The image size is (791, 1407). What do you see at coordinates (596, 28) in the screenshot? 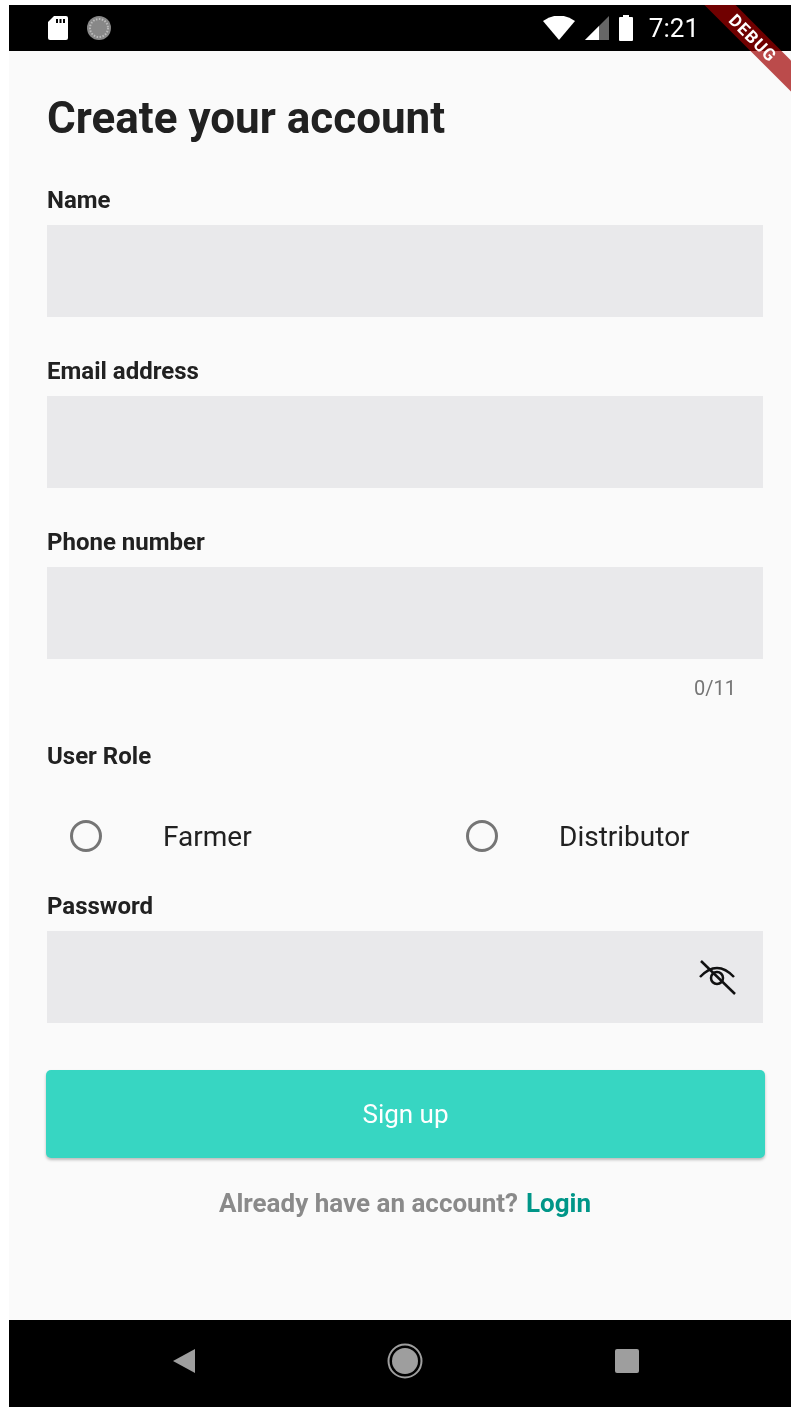
I see `signal-icon` at bounding box center [596, 28].